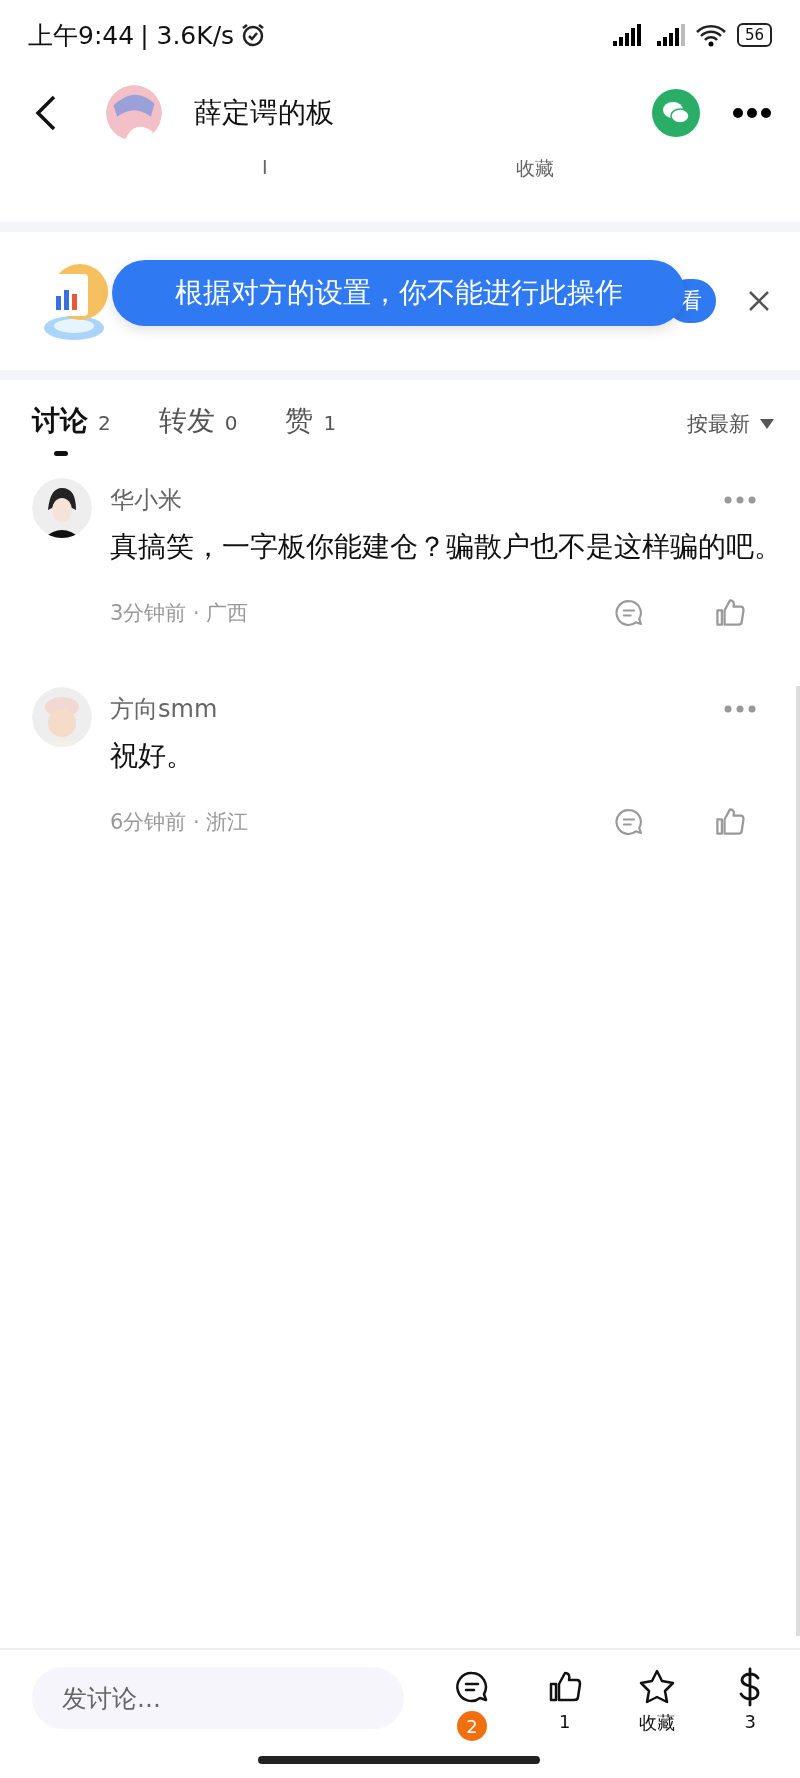  I want to click on count-badge: 2, so click(472, 1726).